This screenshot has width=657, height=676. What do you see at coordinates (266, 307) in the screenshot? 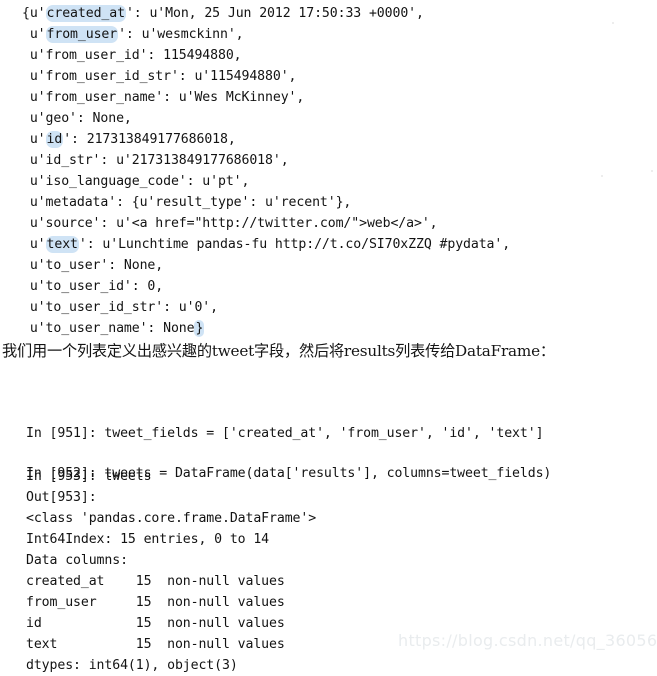
I see `dict-line: u'to_user_id_str': u'0',` at bounding box center [266, 307].